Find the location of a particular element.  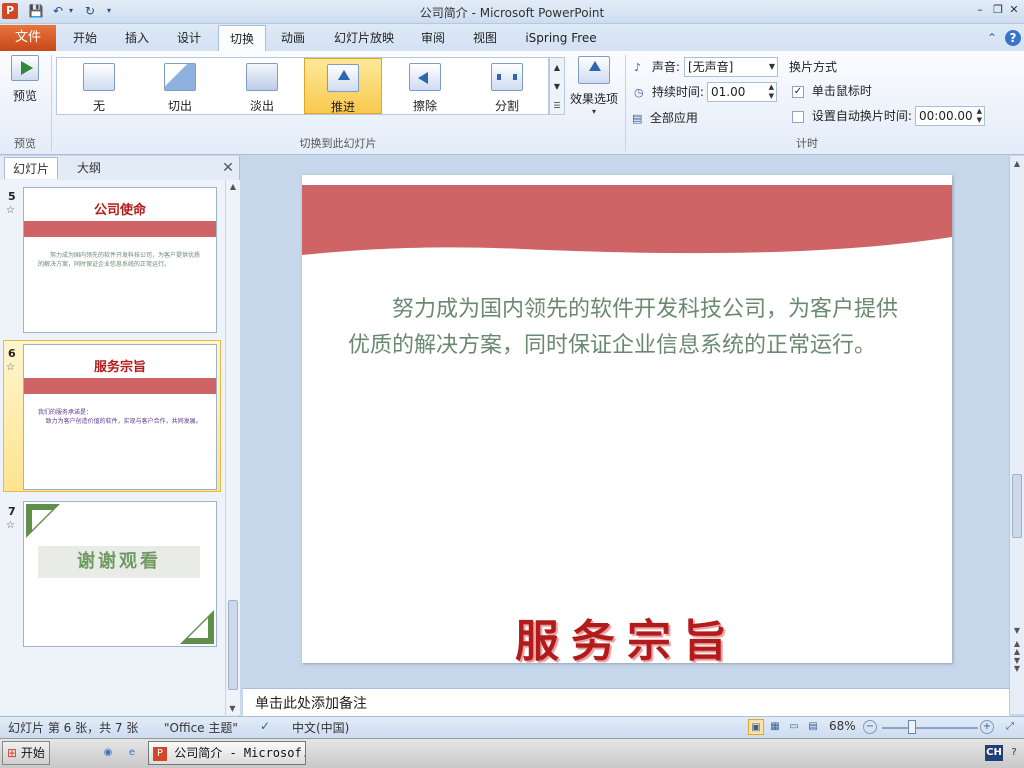

collapse-ribbon-icon: ⌃ is located at coordinates (992, 38).